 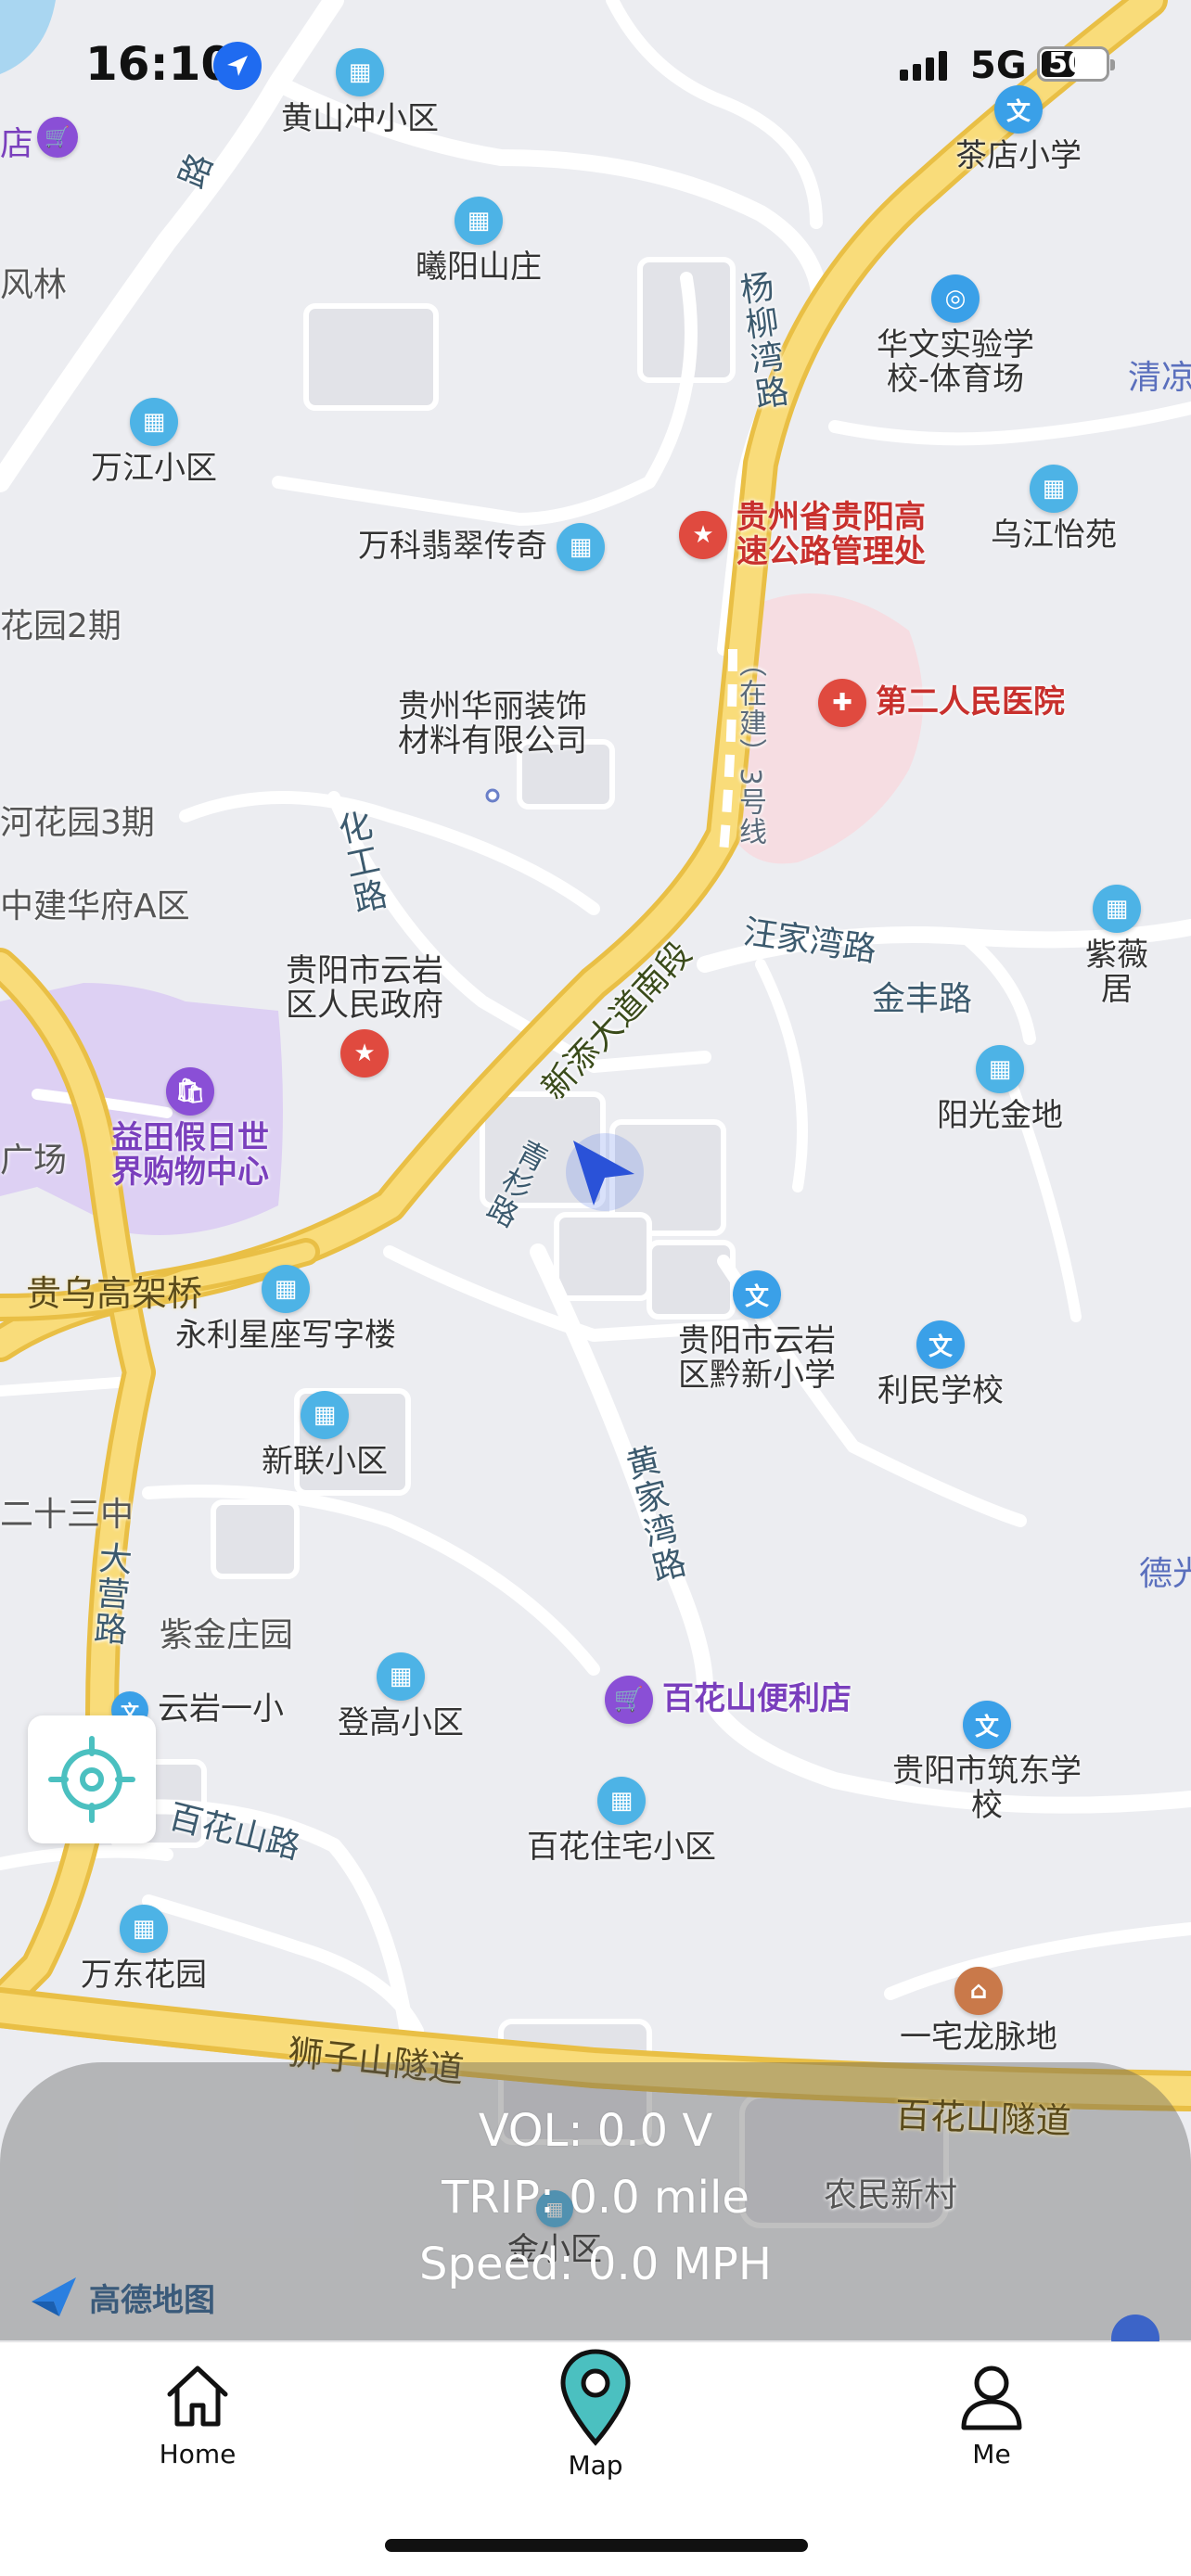 What do you see at coordinates (197, 2396) in the screenshot?
I see `home-icon` at bounding box center [197, 2396].